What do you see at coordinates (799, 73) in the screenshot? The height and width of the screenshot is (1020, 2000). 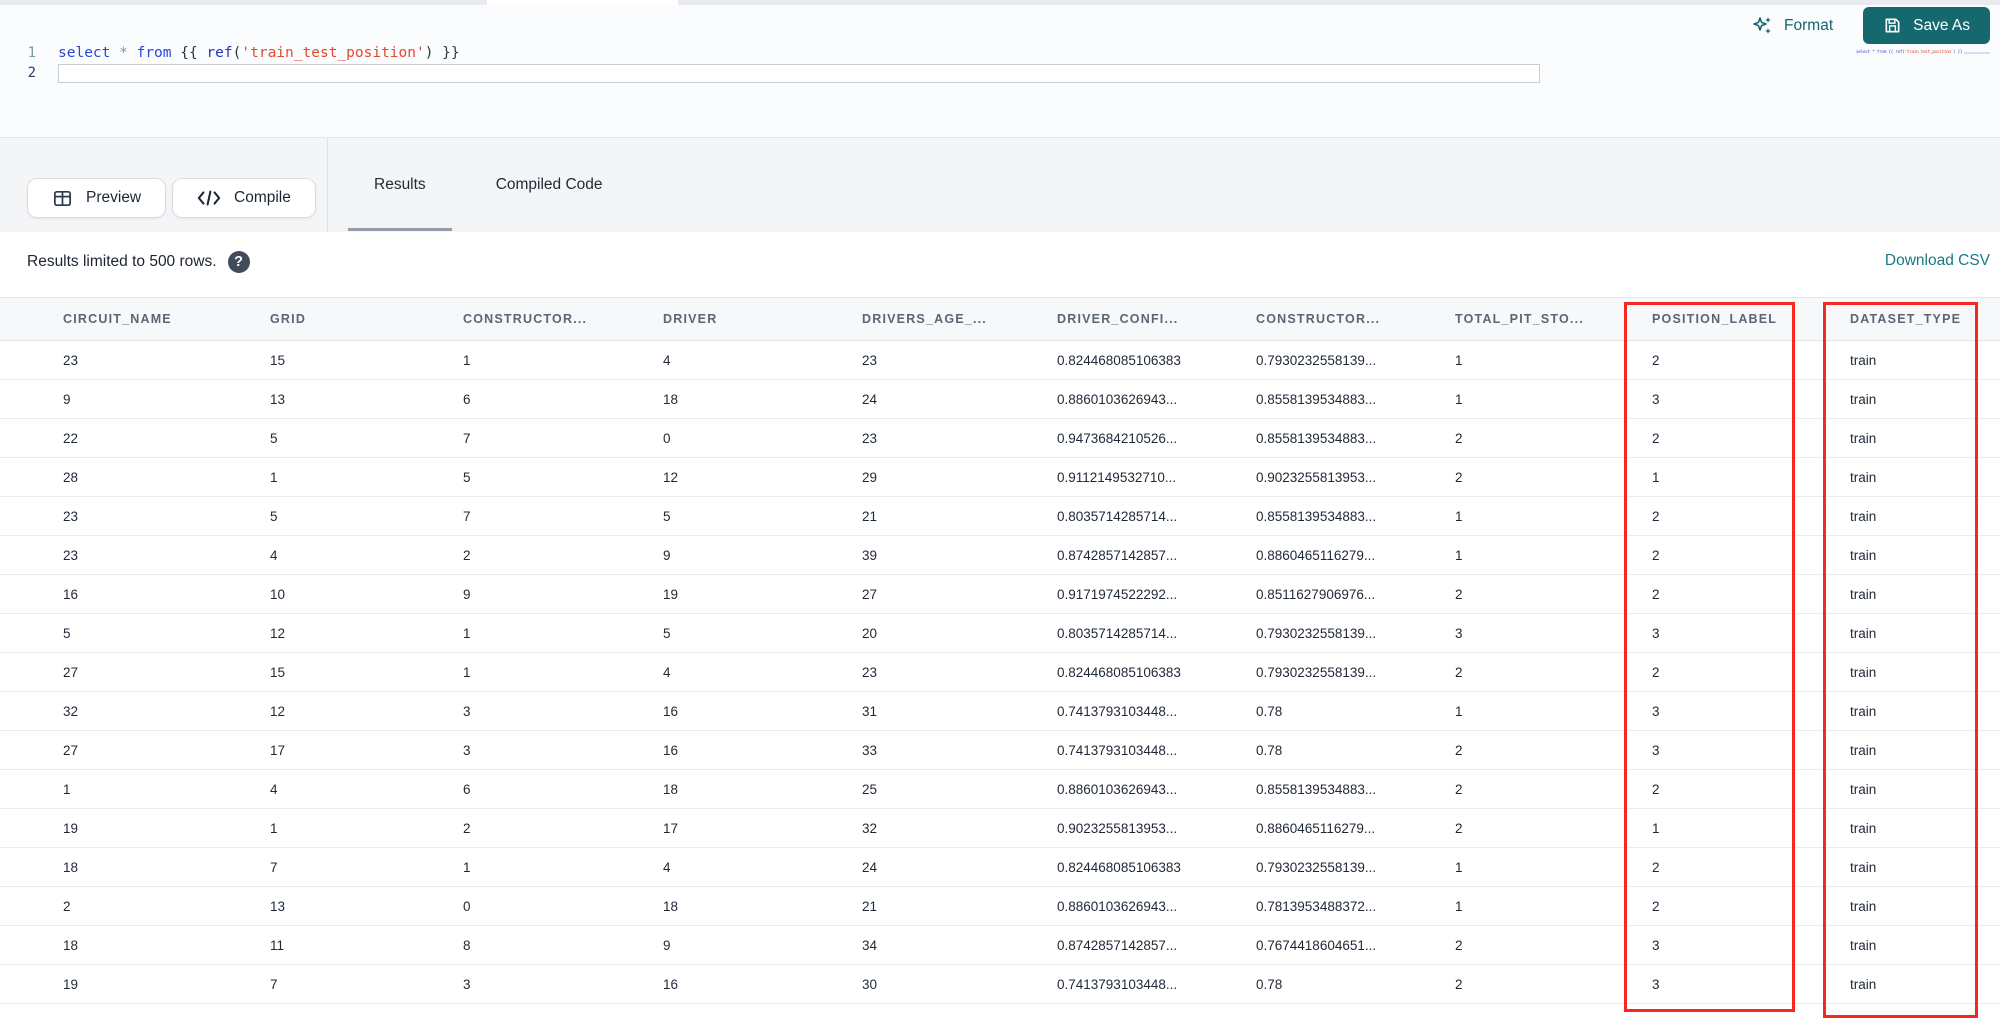 I see `active-line-cursor-box` at bounding box center [799, 73].